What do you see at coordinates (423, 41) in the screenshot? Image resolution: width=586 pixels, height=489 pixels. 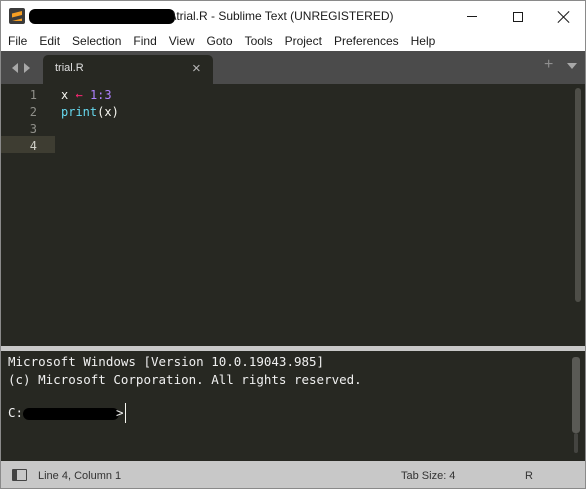 I see `menu-help: Help` at bounding box center [423, 41].